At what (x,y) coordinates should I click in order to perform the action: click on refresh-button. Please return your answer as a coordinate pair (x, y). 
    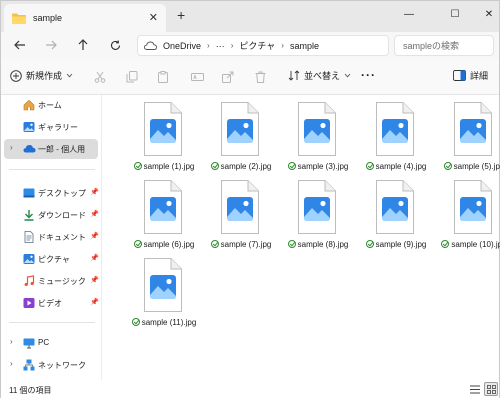
    Looking at the image, I should click on (115, 45).